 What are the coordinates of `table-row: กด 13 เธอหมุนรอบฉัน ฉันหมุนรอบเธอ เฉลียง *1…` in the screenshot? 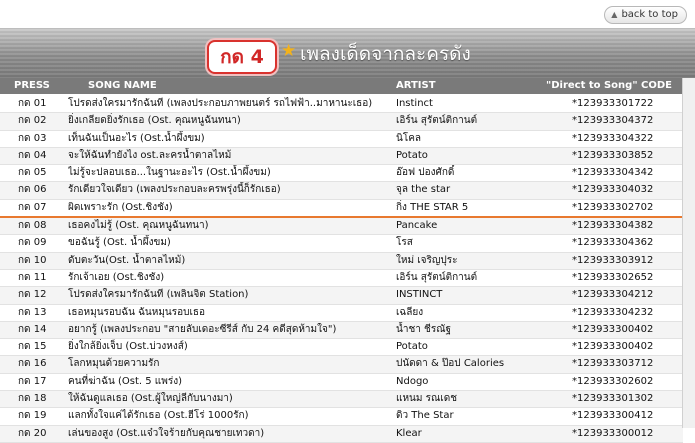 It's located at (341, 313).